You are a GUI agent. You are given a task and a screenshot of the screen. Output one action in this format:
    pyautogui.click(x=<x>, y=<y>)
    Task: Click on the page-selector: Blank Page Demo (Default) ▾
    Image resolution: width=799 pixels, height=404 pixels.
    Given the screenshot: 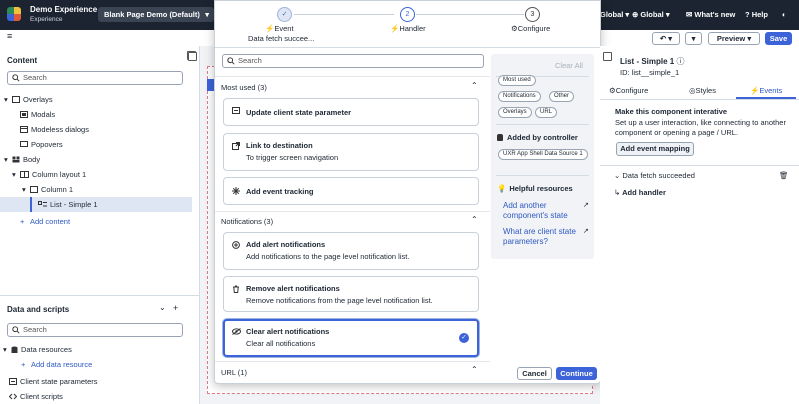 What is the action you would take?
    pyautogui.click(x=156, y=14)
    